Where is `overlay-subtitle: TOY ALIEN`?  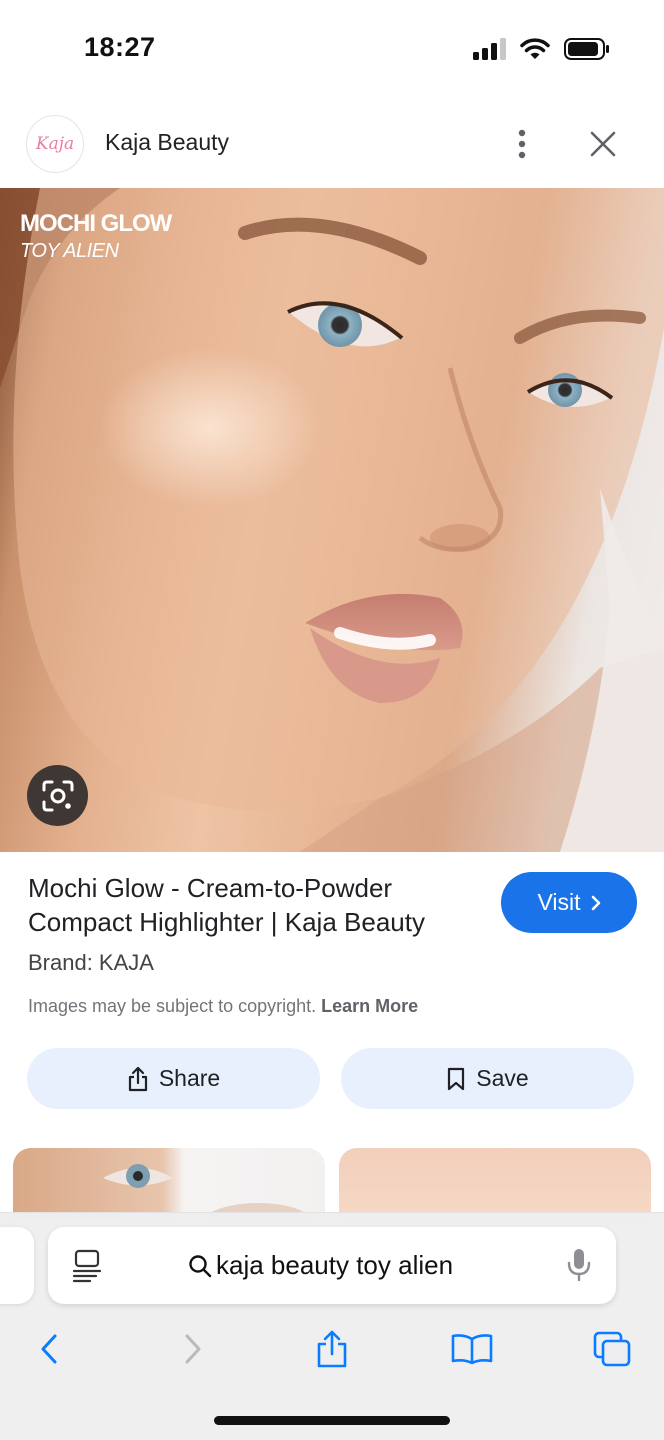 overlay-subtitle: TOY ALIEN is located at coordinates (69, 251).